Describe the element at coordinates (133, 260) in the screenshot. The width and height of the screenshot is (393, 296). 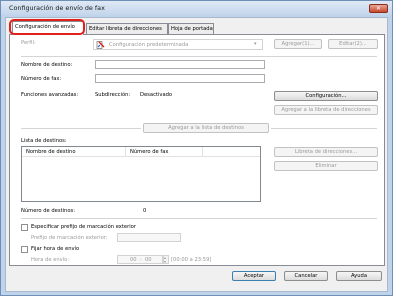
I see `send-time-hour: 00` at that location.